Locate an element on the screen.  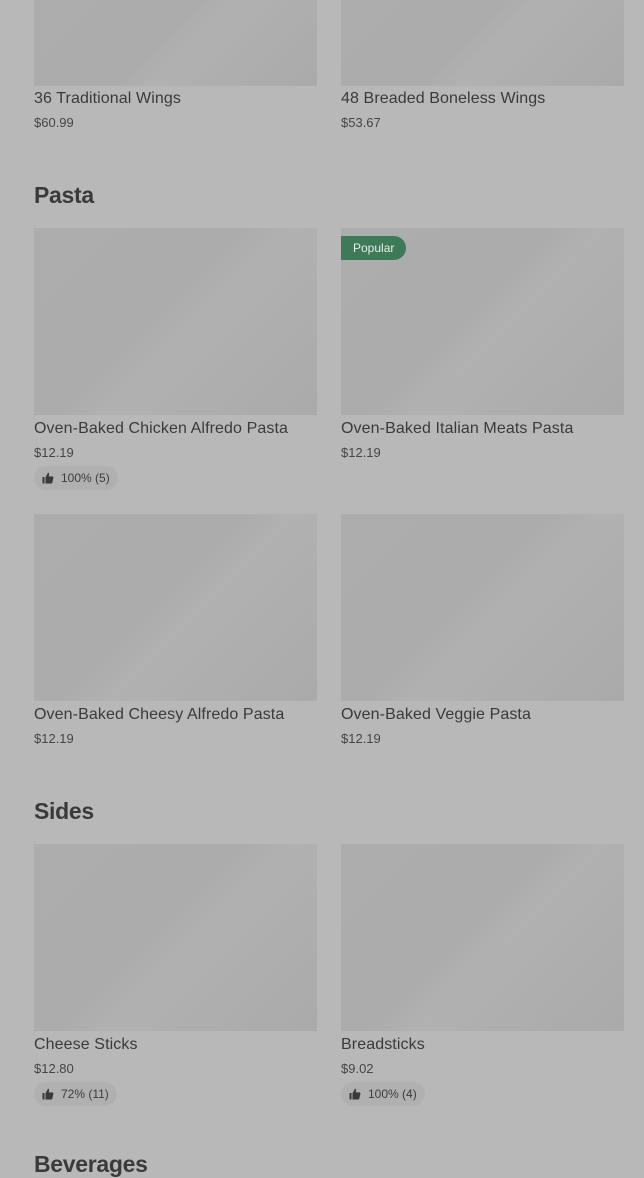
item-name: Breadsticks is located at coordinates (383, 1044).